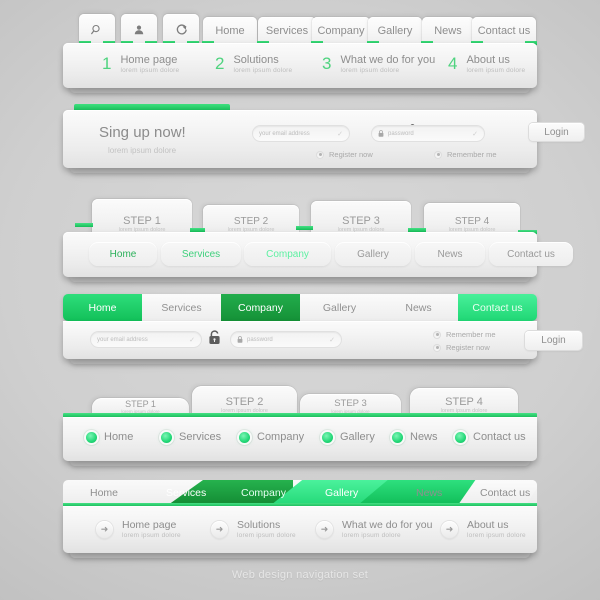  I want to click on row3-green-seg, so click(304, 228).